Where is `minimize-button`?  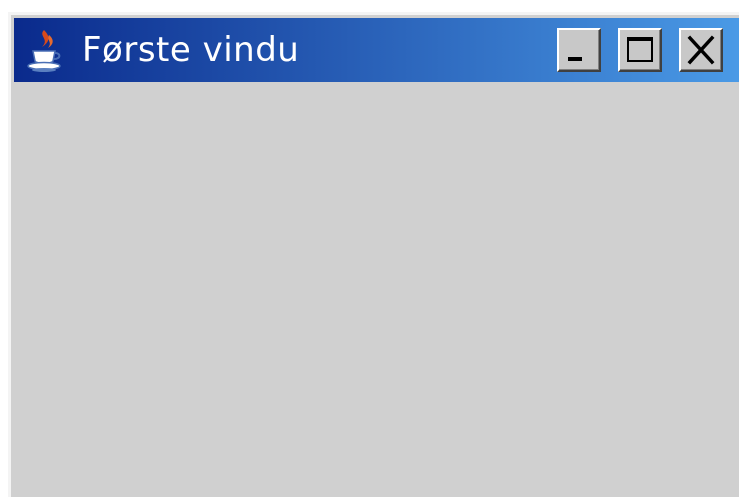
minimize-button is located at coordinates (579, 50).